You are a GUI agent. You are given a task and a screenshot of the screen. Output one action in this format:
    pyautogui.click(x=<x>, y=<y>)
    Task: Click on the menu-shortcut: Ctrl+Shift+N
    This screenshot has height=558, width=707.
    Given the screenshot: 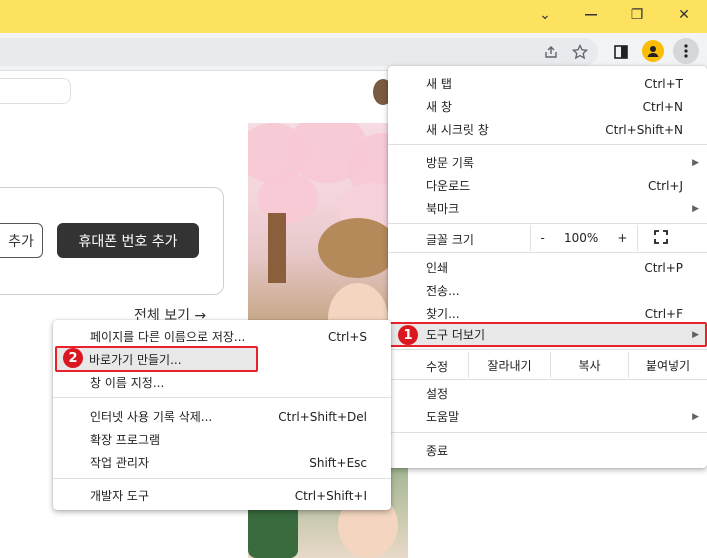 What is the action you would take?
    pyautogui.click(x=644, y=129)
    